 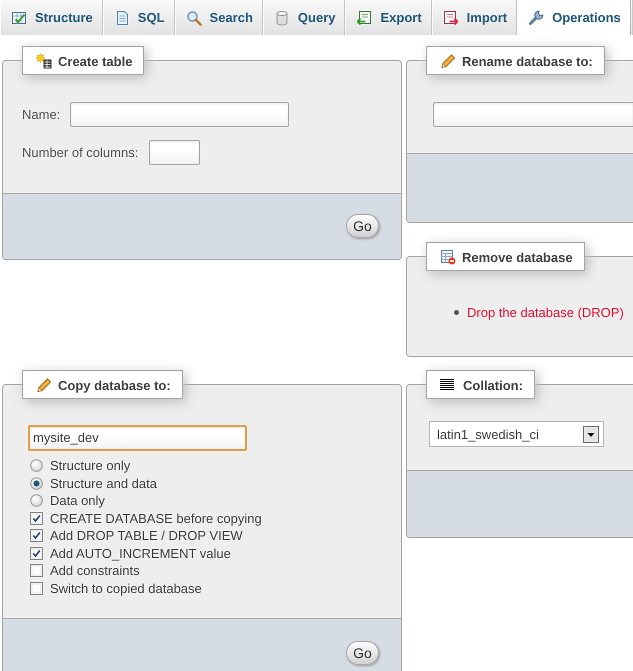 What do you see at coordinates (80, 152) in the screenshot?
I see `field-label: Number of columns:` at bounding box center [80, 152].